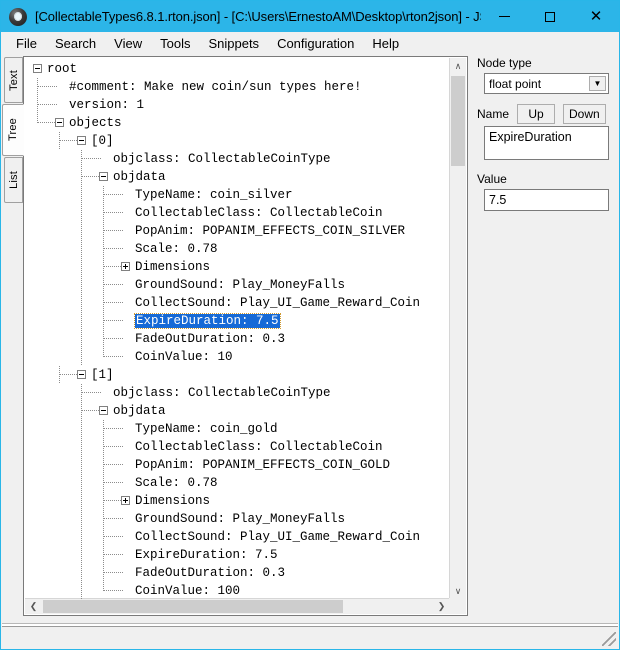 The height and width of the screenshot is (650, 620). I want to click on tree-row: [1], so click(239, 375).